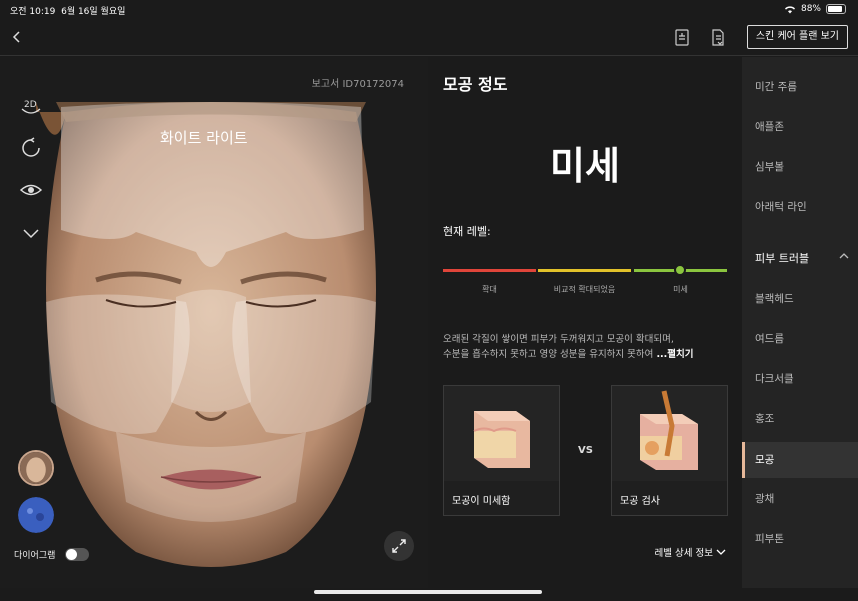 Image resolution: width=858 pixels, height=601 pixels. What do you see at coordinates (33, 12) in the screenshot?
I see `status-time: 오전 10:19` at bounding box center [33, 12].